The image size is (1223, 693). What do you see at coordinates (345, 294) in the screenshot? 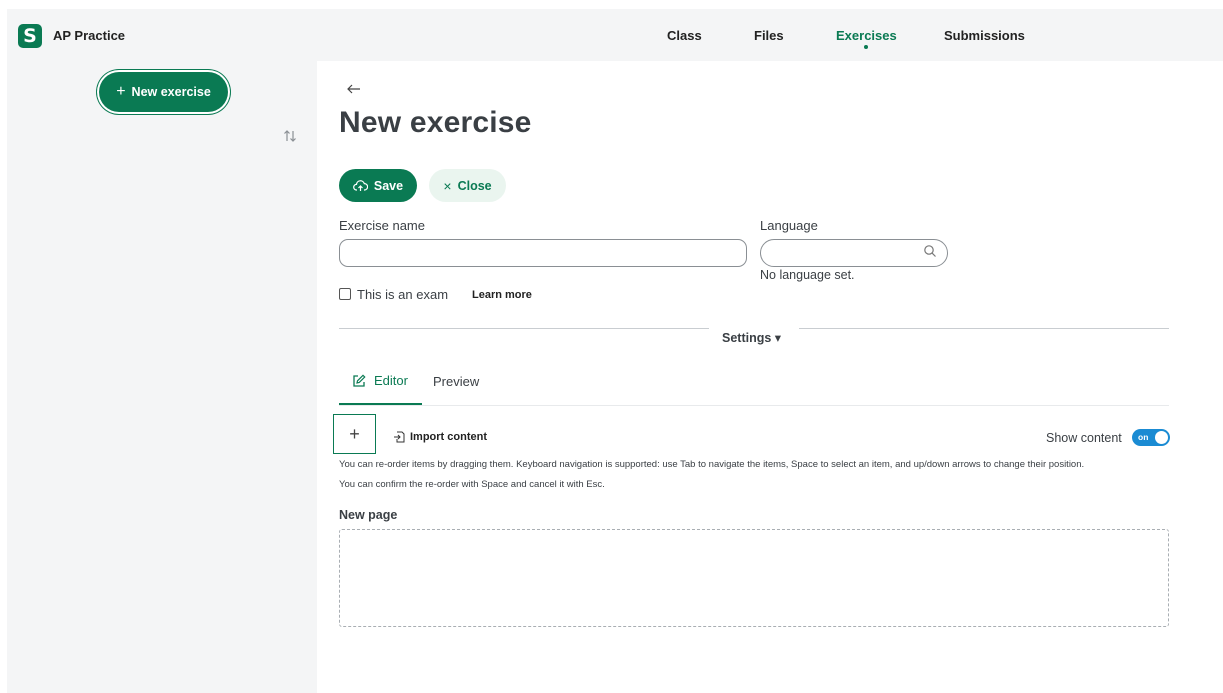
I see `exam-checkbox` at bounding box center [345, 294].